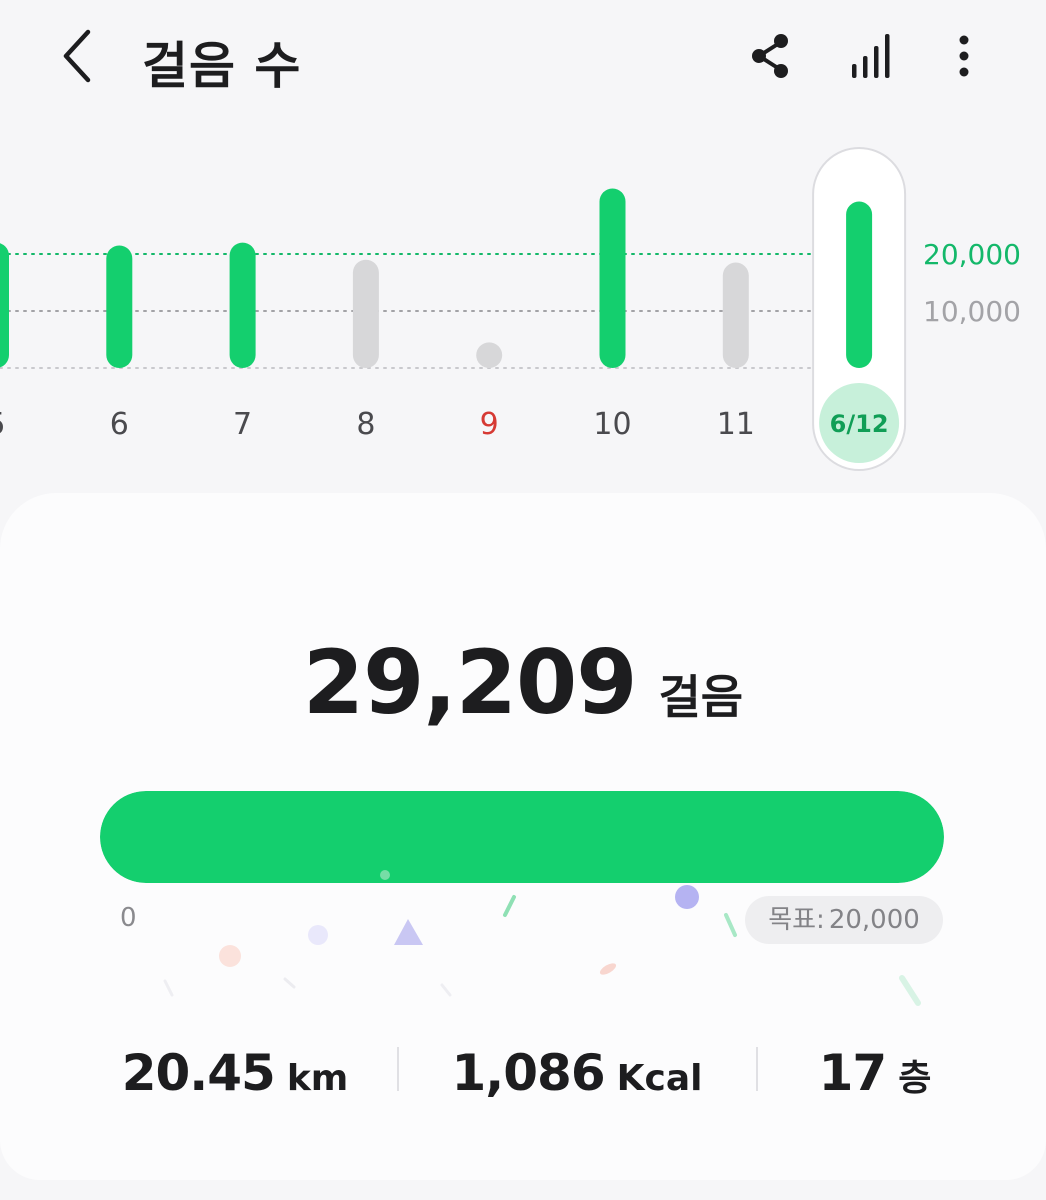  What do you see at coordinates (3, 424) in the screenshot?
I see `tick-label: 5` at bounding box center [3, 424].